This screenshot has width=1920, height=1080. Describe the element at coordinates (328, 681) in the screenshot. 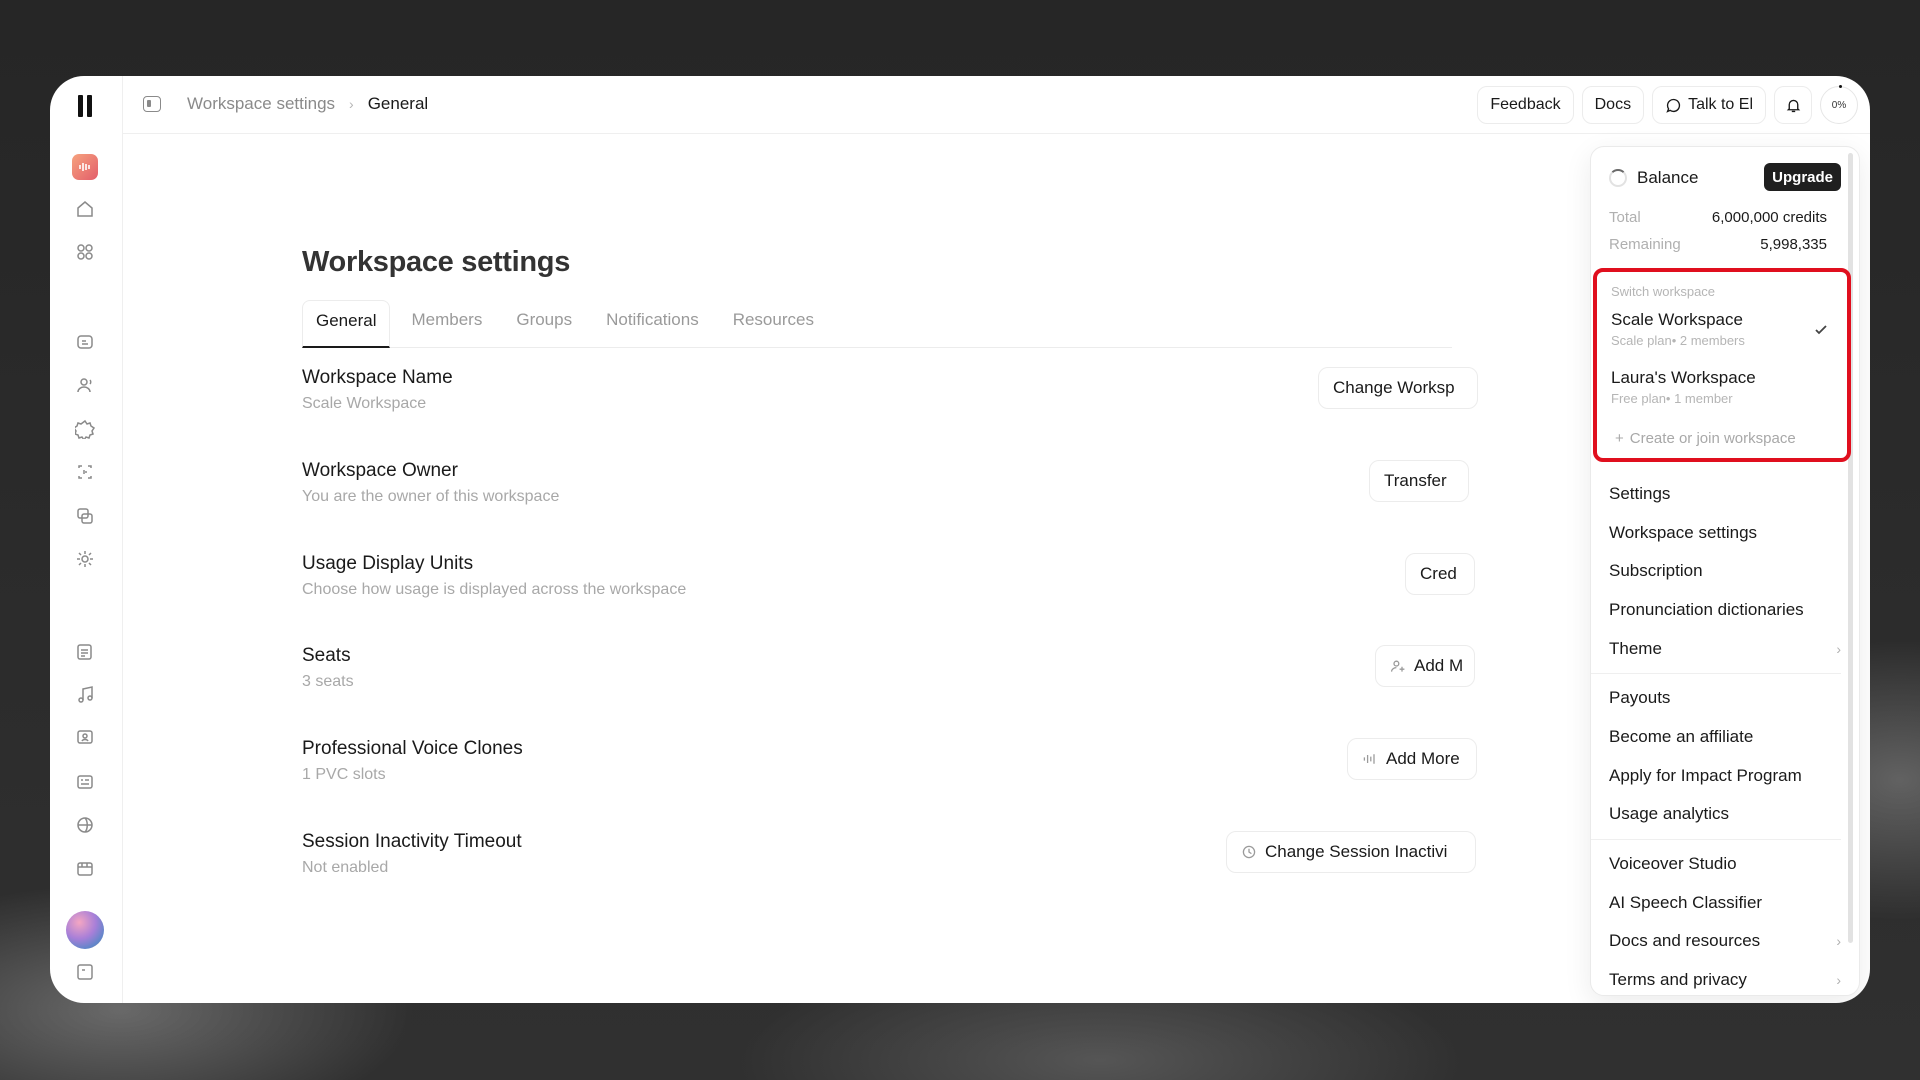

I see `setting-value: 3 seats` at that location.